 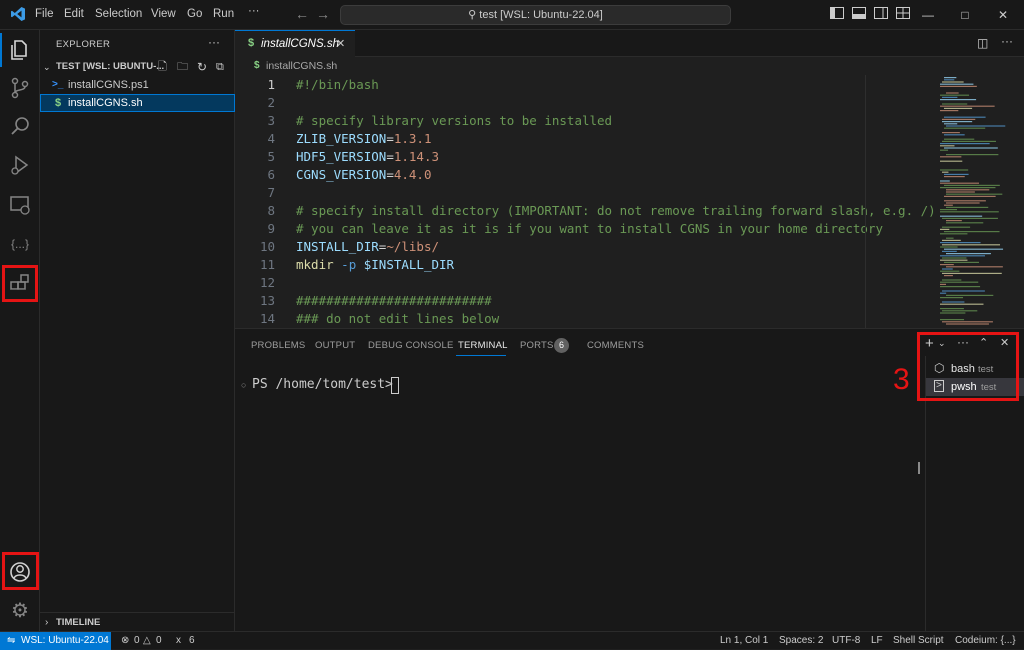 I want to click on code-token: #!/bin/bash, so click(x=337, y=84).